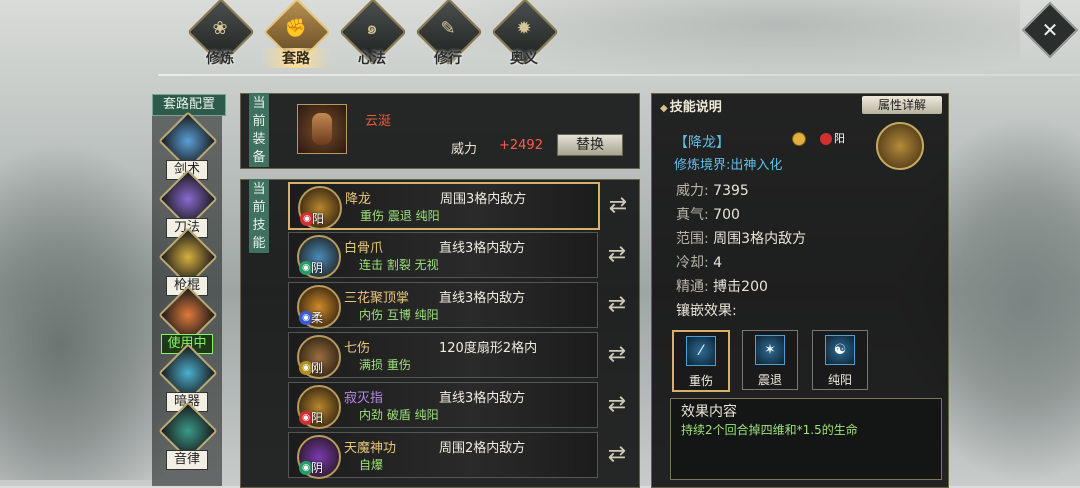 This screenshot has height=488, width=1080. I want to click on skill-row: ◉ 阴白骨爪 直线3格内敌方 连击 割裂 无视 ⇄, so click(457, 255).